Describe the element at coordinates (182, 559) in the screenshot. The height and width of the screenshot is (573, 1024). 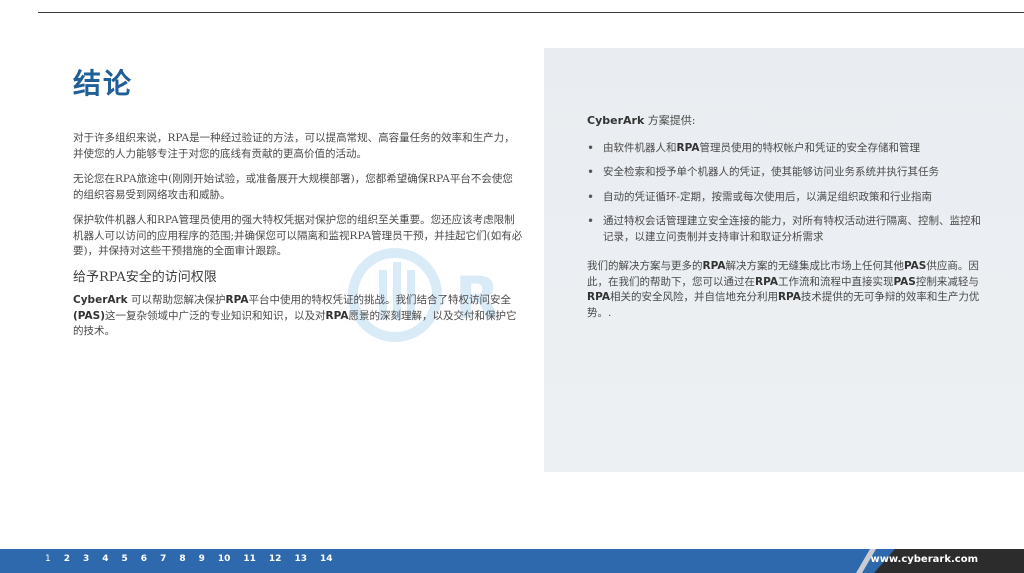
I see `page-link-8: 8` at that location.